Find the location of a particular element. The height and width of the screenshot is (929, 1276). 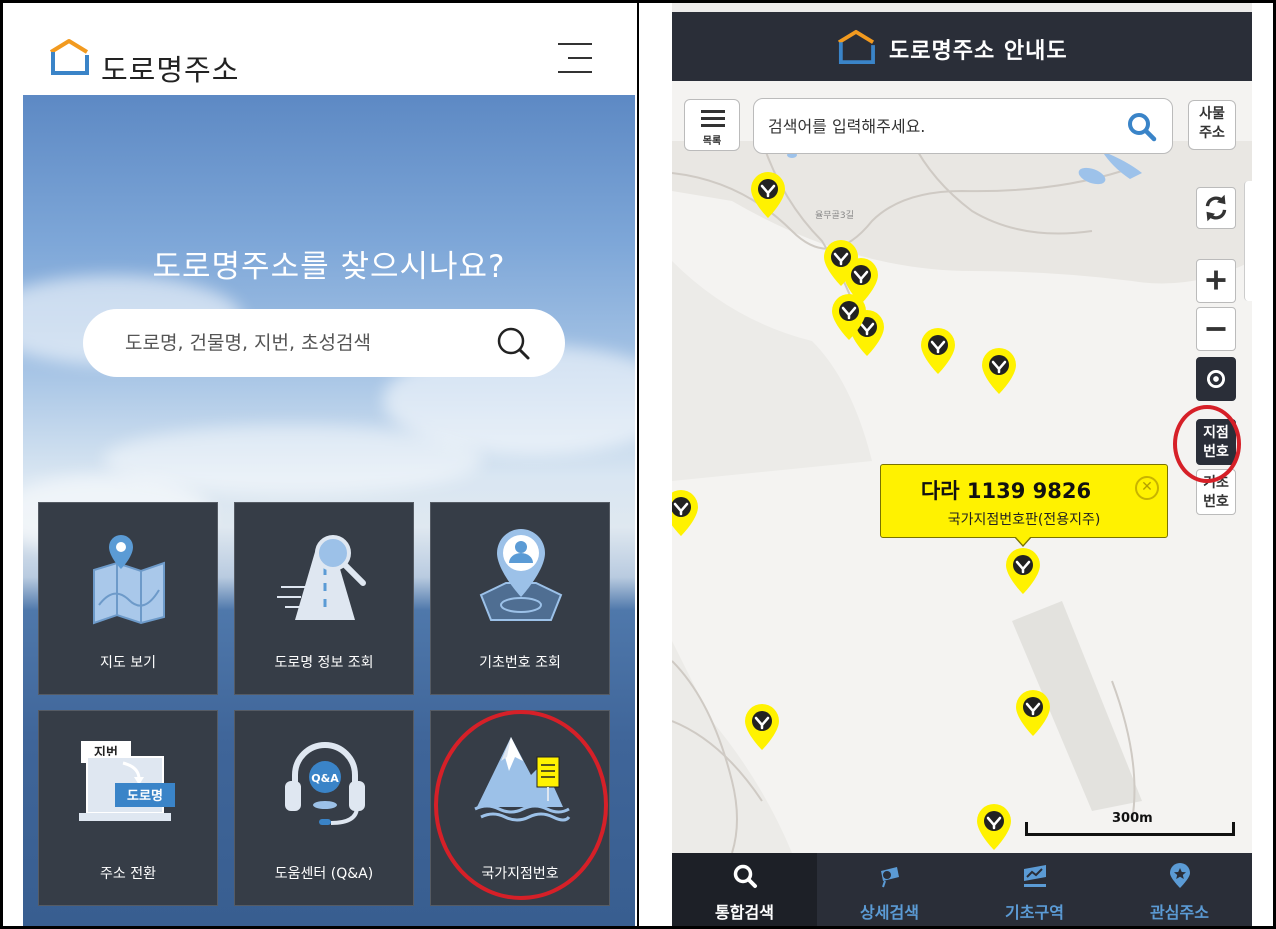

plus-icon is located at coordinates (1216, 280).